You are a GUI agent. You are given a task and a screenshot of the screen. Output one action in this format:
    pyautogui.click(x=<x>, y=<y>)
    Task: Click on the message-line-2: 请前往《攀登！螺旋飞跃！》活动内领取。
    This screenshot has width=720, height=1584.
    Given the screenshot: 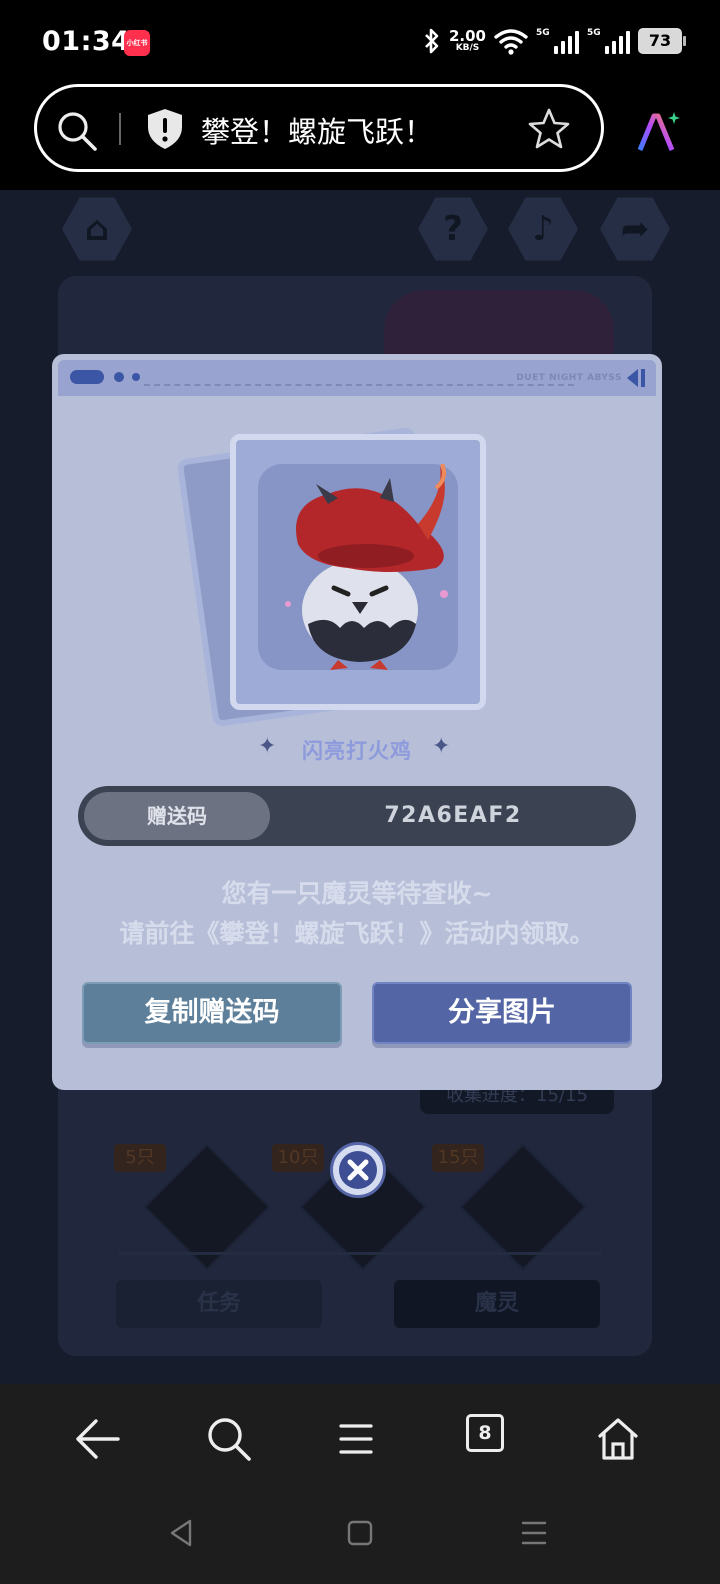 What is the action you would take?
    pyautogui.click(x=357, y=933)
    